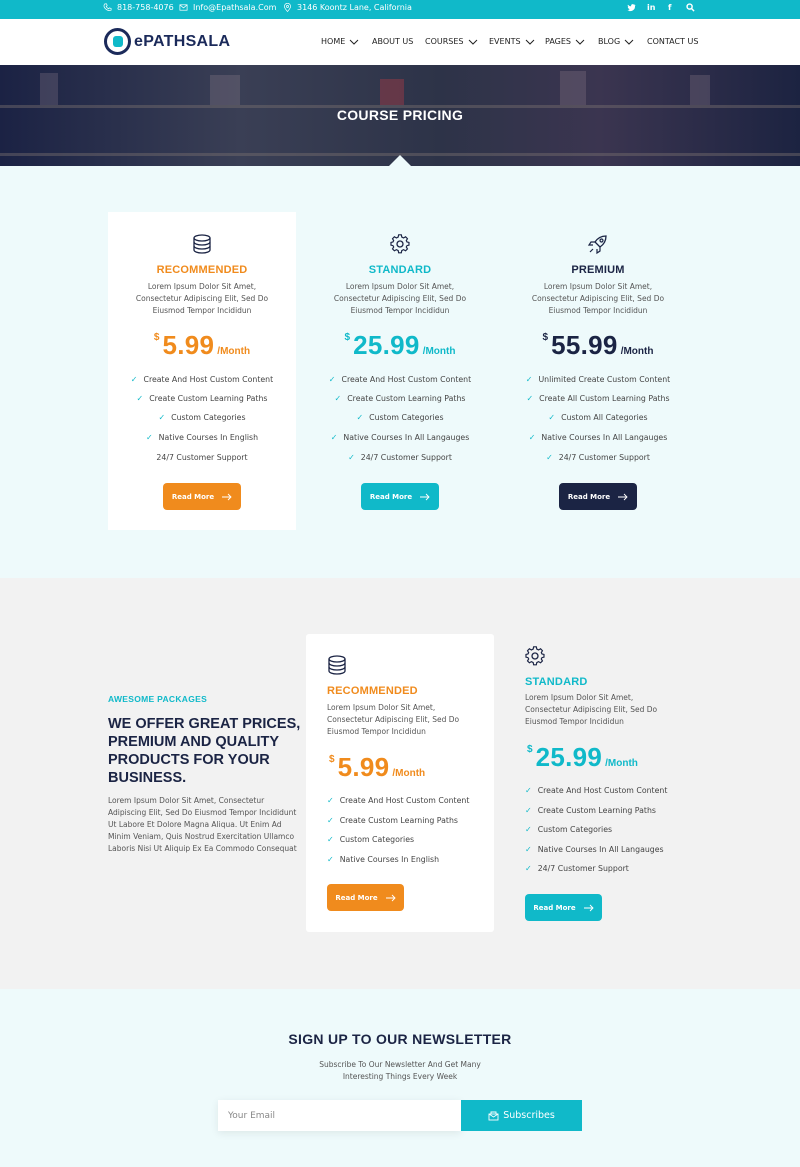  Describe the element at coordinates (609, 41) in the screenshot. I see `nav-blog-label: BLOG` at that location.